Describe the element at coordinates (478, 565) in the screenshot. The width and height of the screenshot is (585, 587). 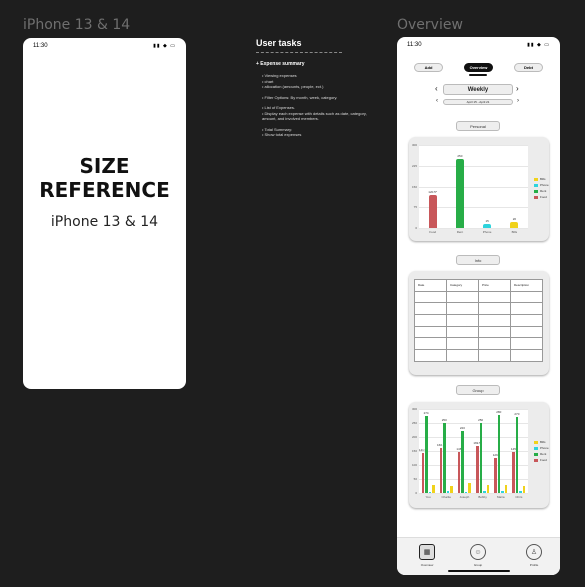
I see `tab-label-group: Group` at that location.